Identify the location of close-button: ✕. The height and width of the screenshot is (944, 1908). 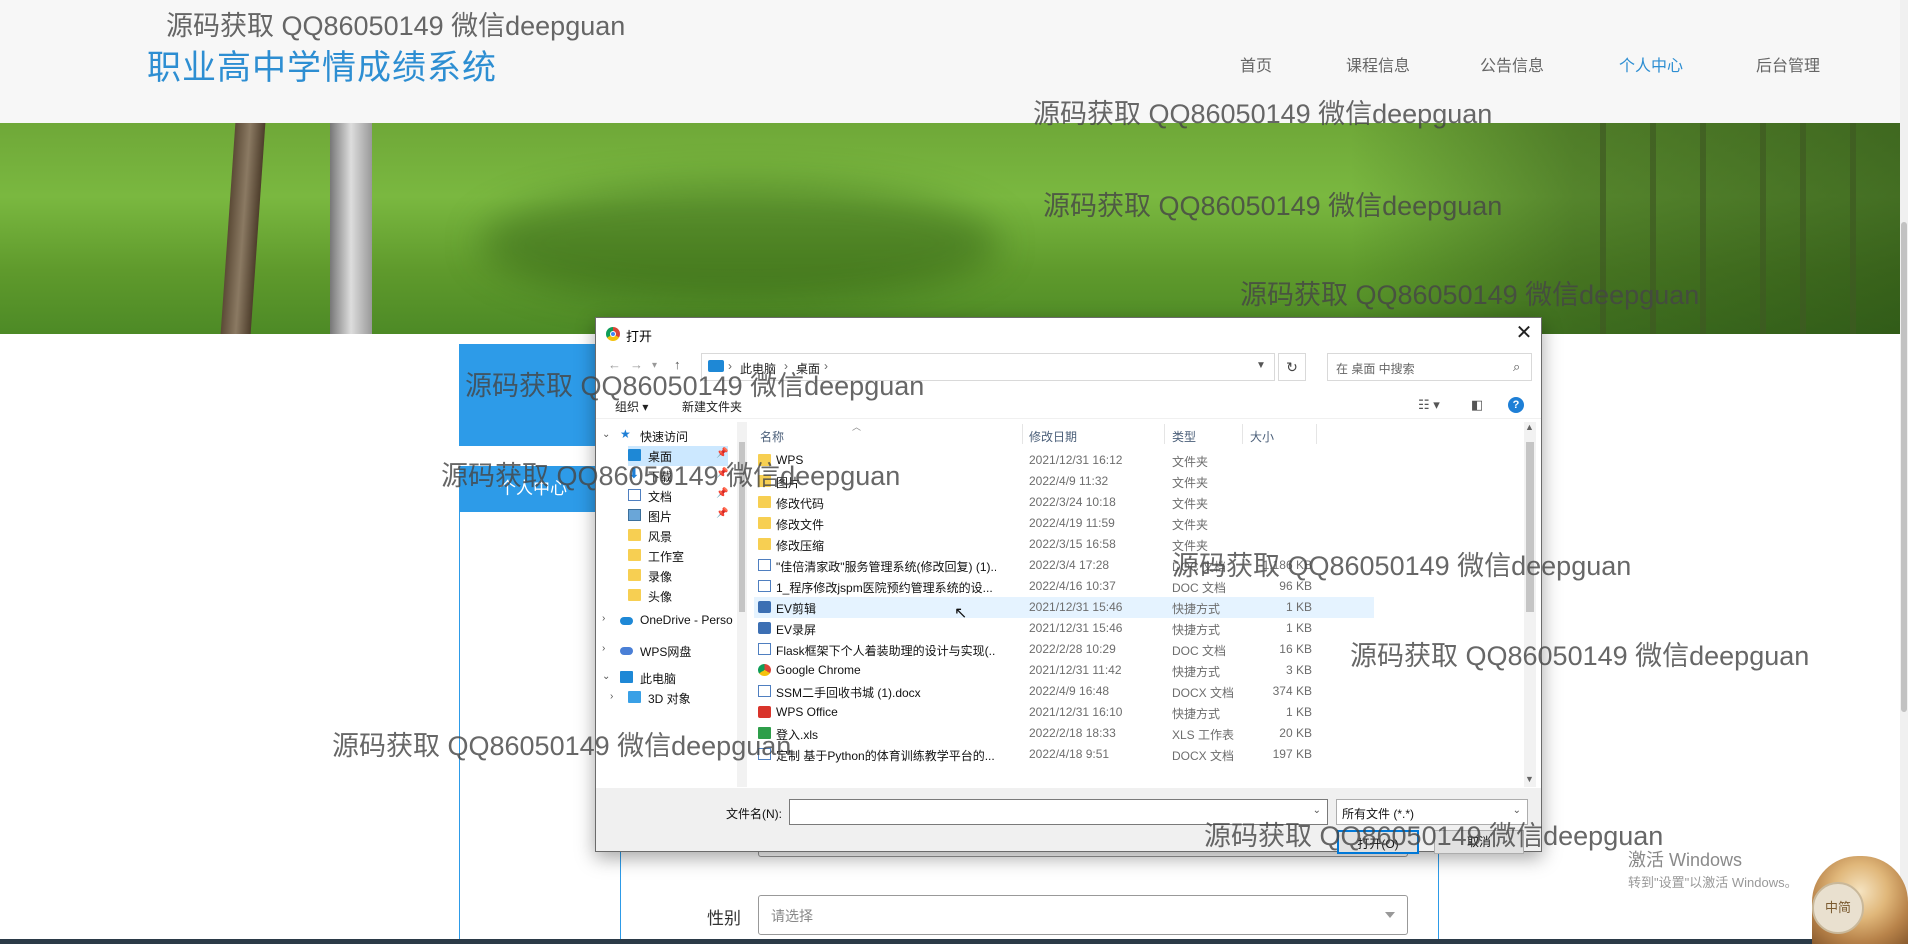
(1524, 334).